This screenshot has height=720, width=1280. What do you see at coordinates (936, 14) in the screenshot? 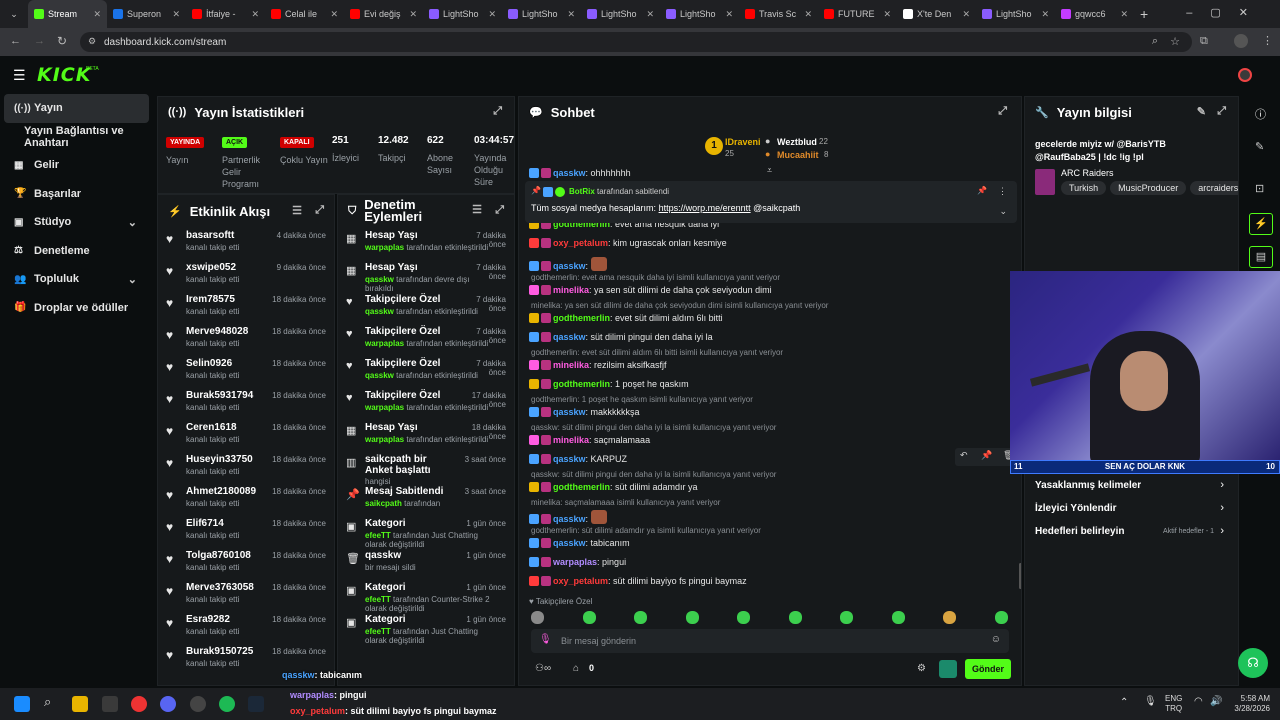
I see `browser-tab: X'te Den ✕` at bounding box center [936, 14].